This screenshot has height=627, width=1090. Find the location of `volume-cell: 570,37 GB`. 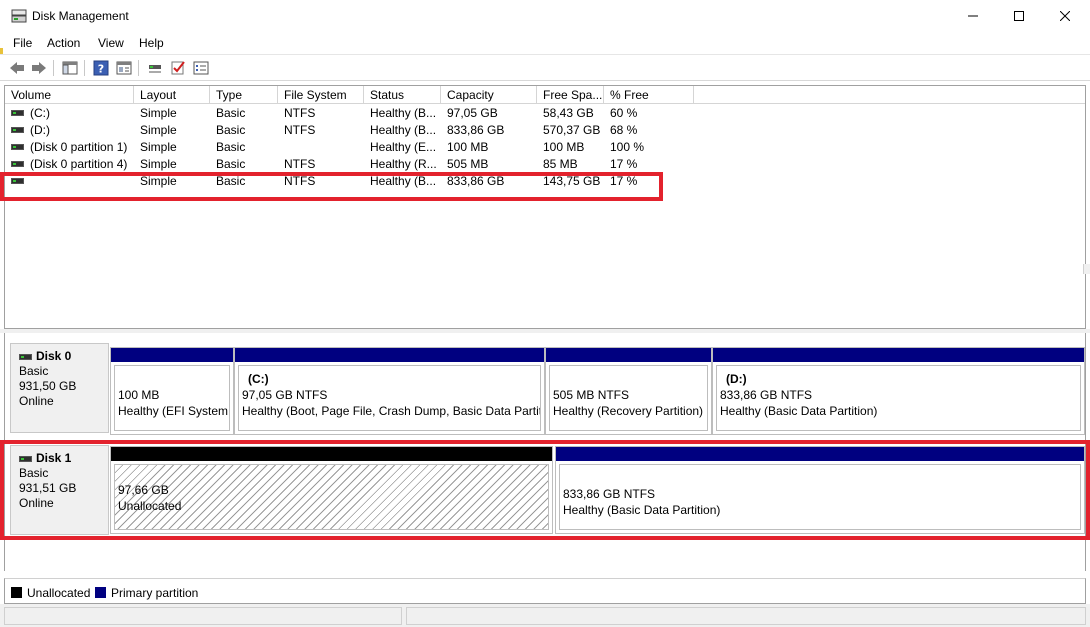

volume-cell: 570,37 GB is located at coordinates (573, 130).